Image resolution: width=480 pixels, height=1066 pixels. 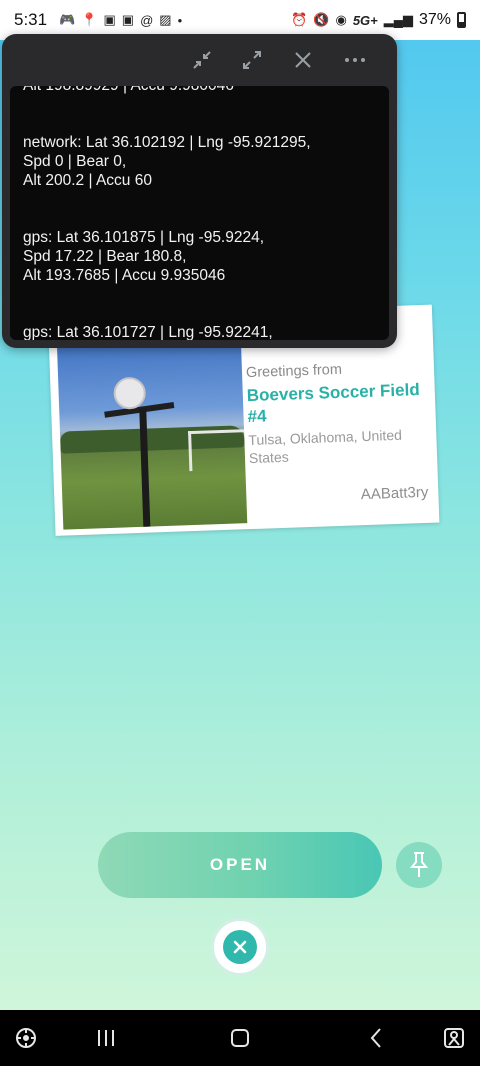 I want to click on log-entry: Alt 198.89929 | Accu 9.980046, so click(x=202, y=90).